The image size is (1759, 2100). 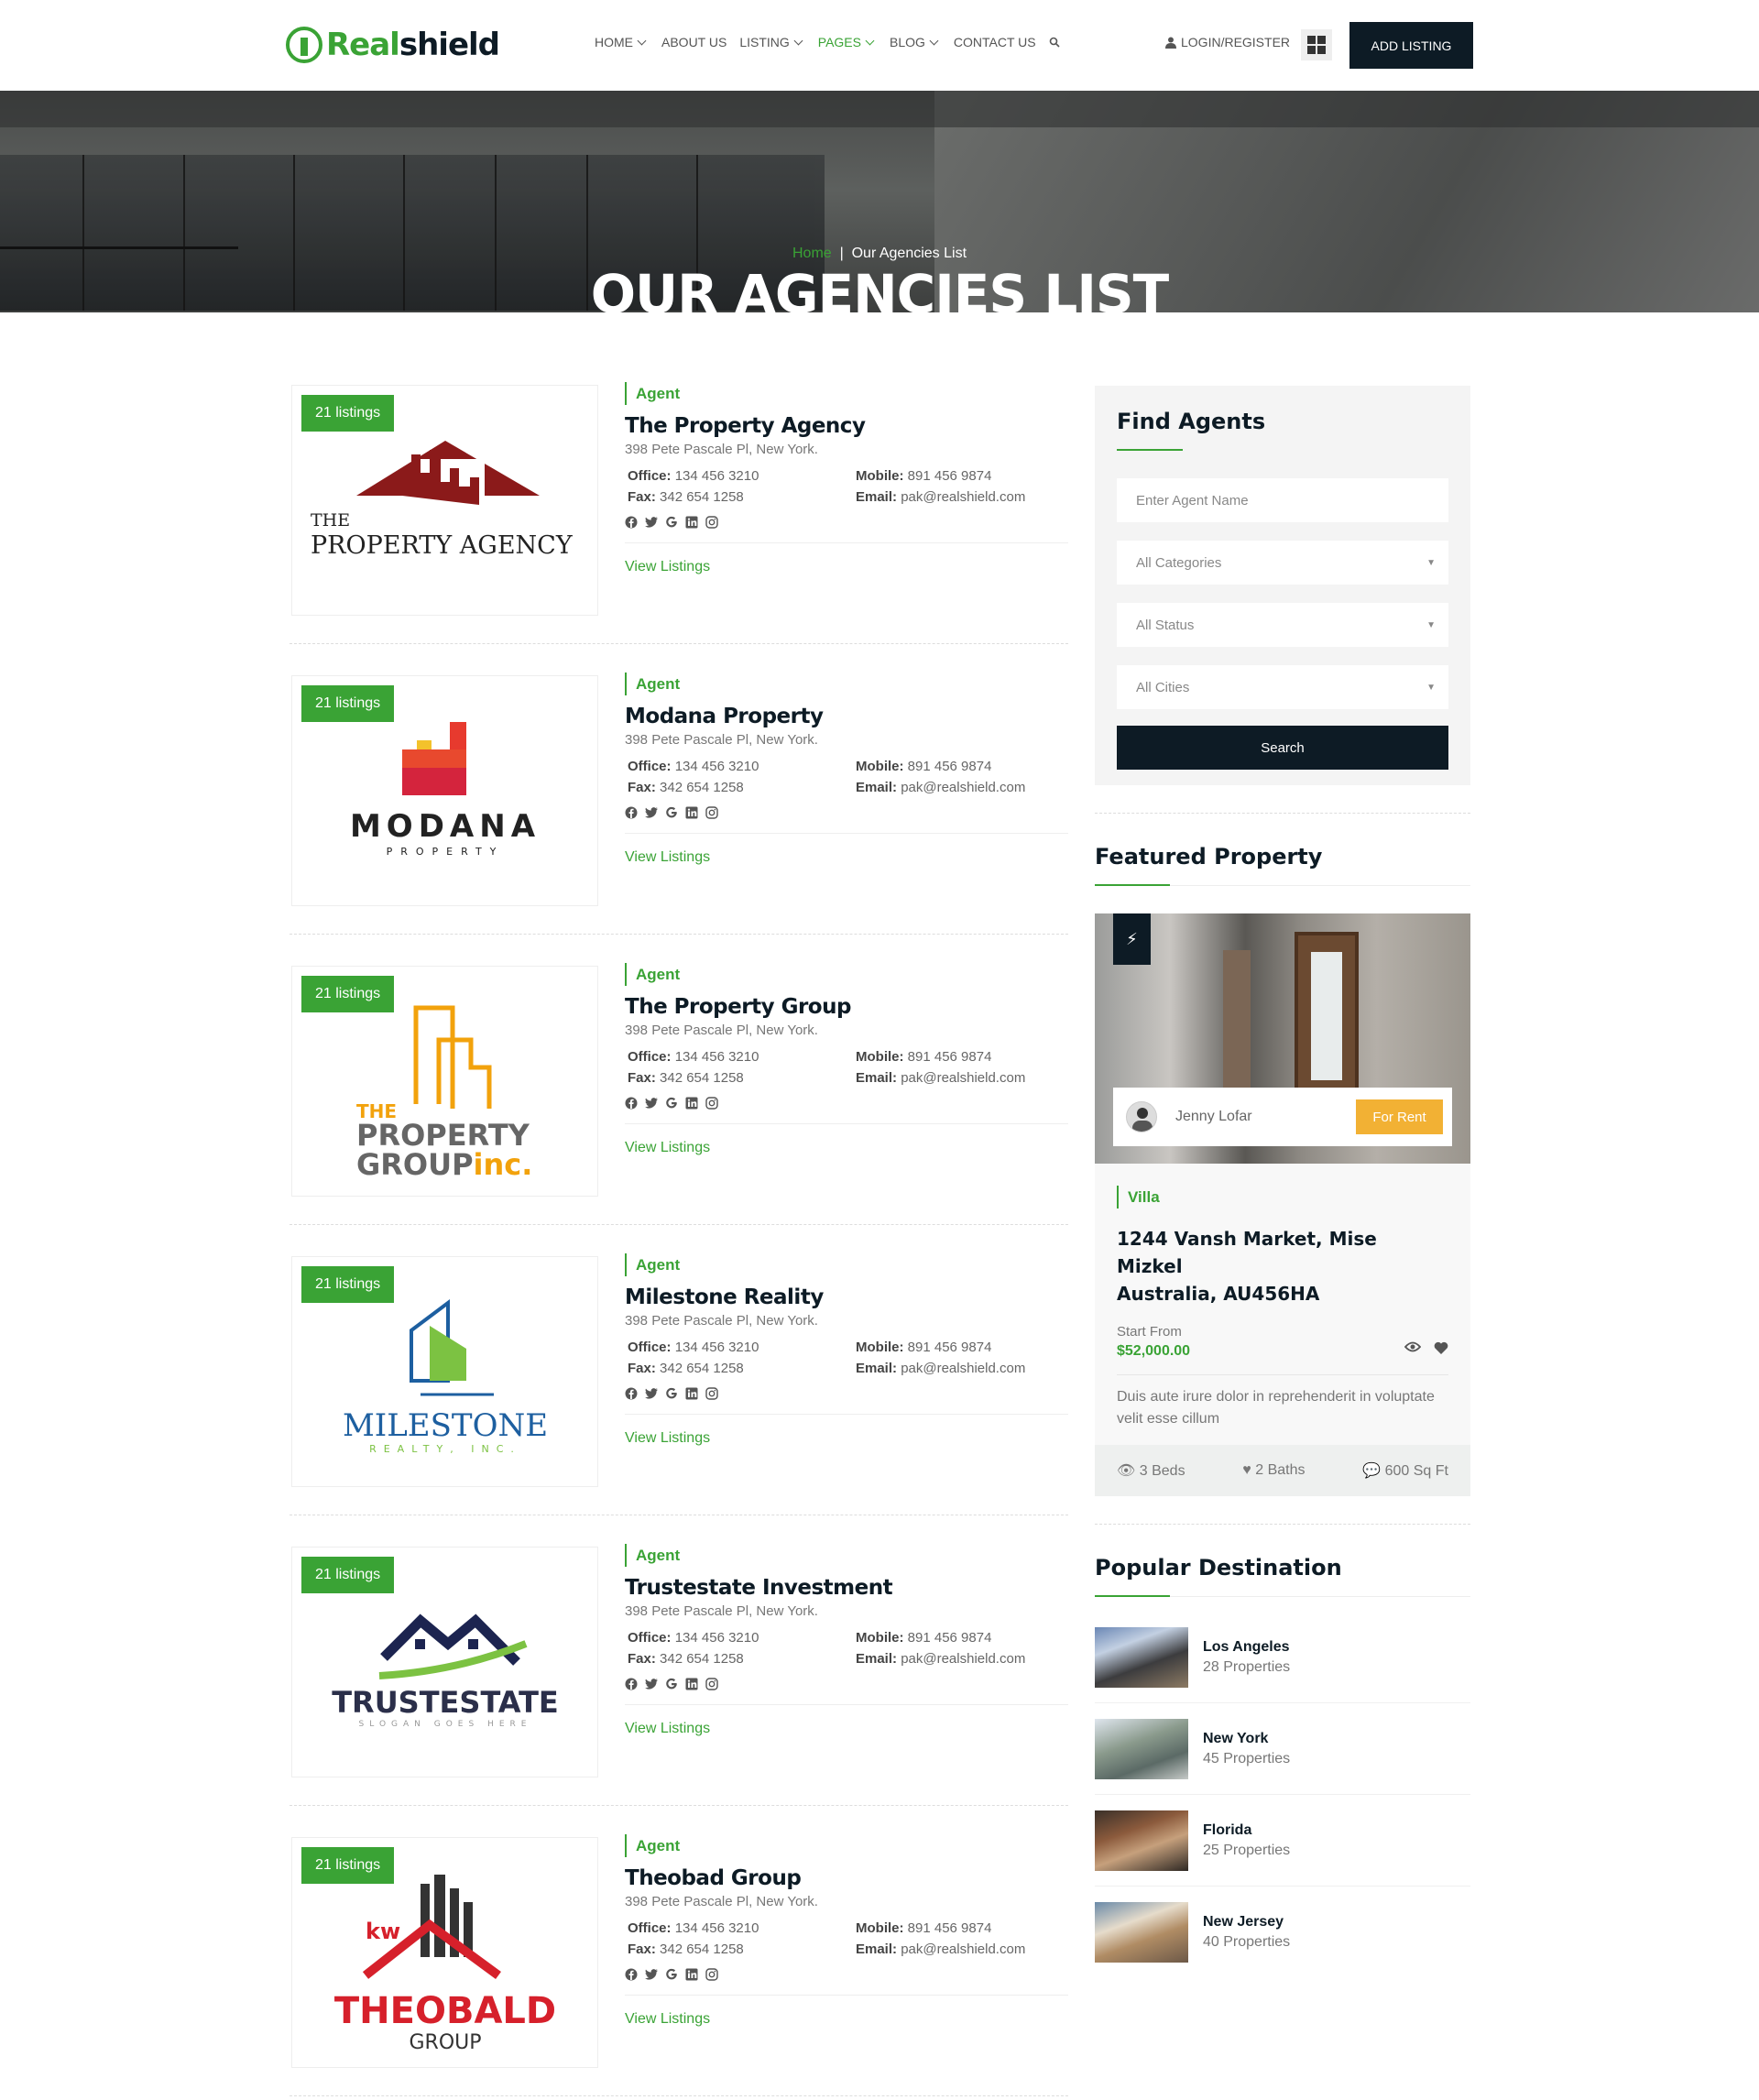 I want to click on agency-logo-image: MODANA PROPERTY, so click(x=445, y=804).